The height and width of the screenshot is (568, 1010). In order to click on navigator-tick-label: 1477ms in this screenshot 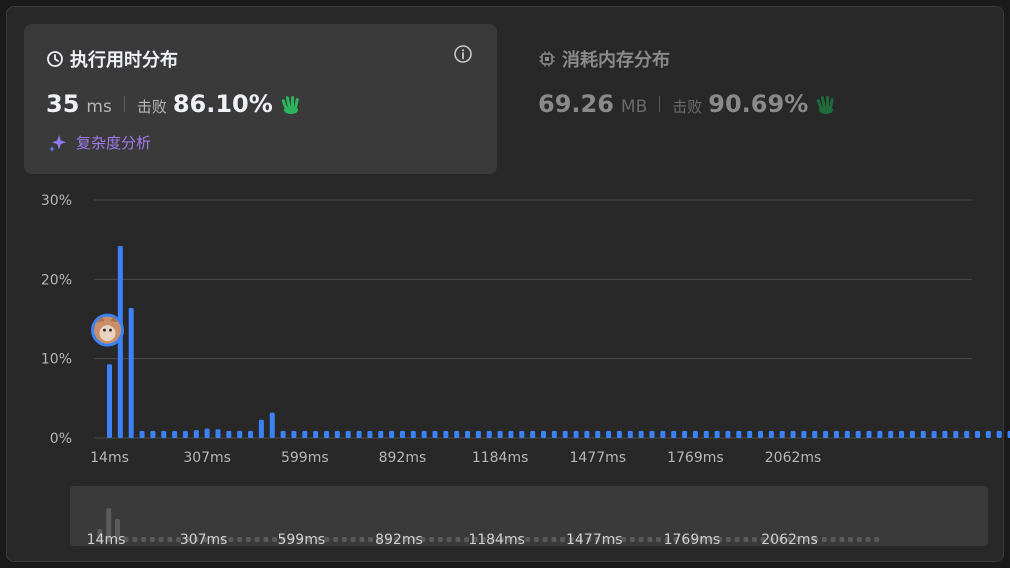, I will do `click(594, 539)`.